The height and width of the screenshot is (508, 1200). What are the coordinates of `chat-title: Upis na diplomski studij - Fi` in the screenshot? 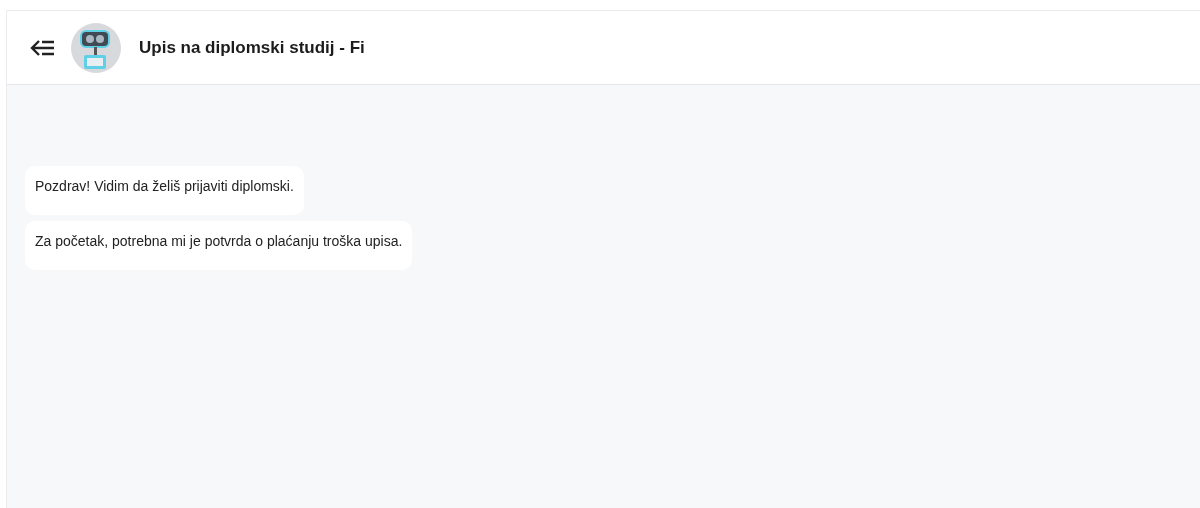 It's located at (252, 47).